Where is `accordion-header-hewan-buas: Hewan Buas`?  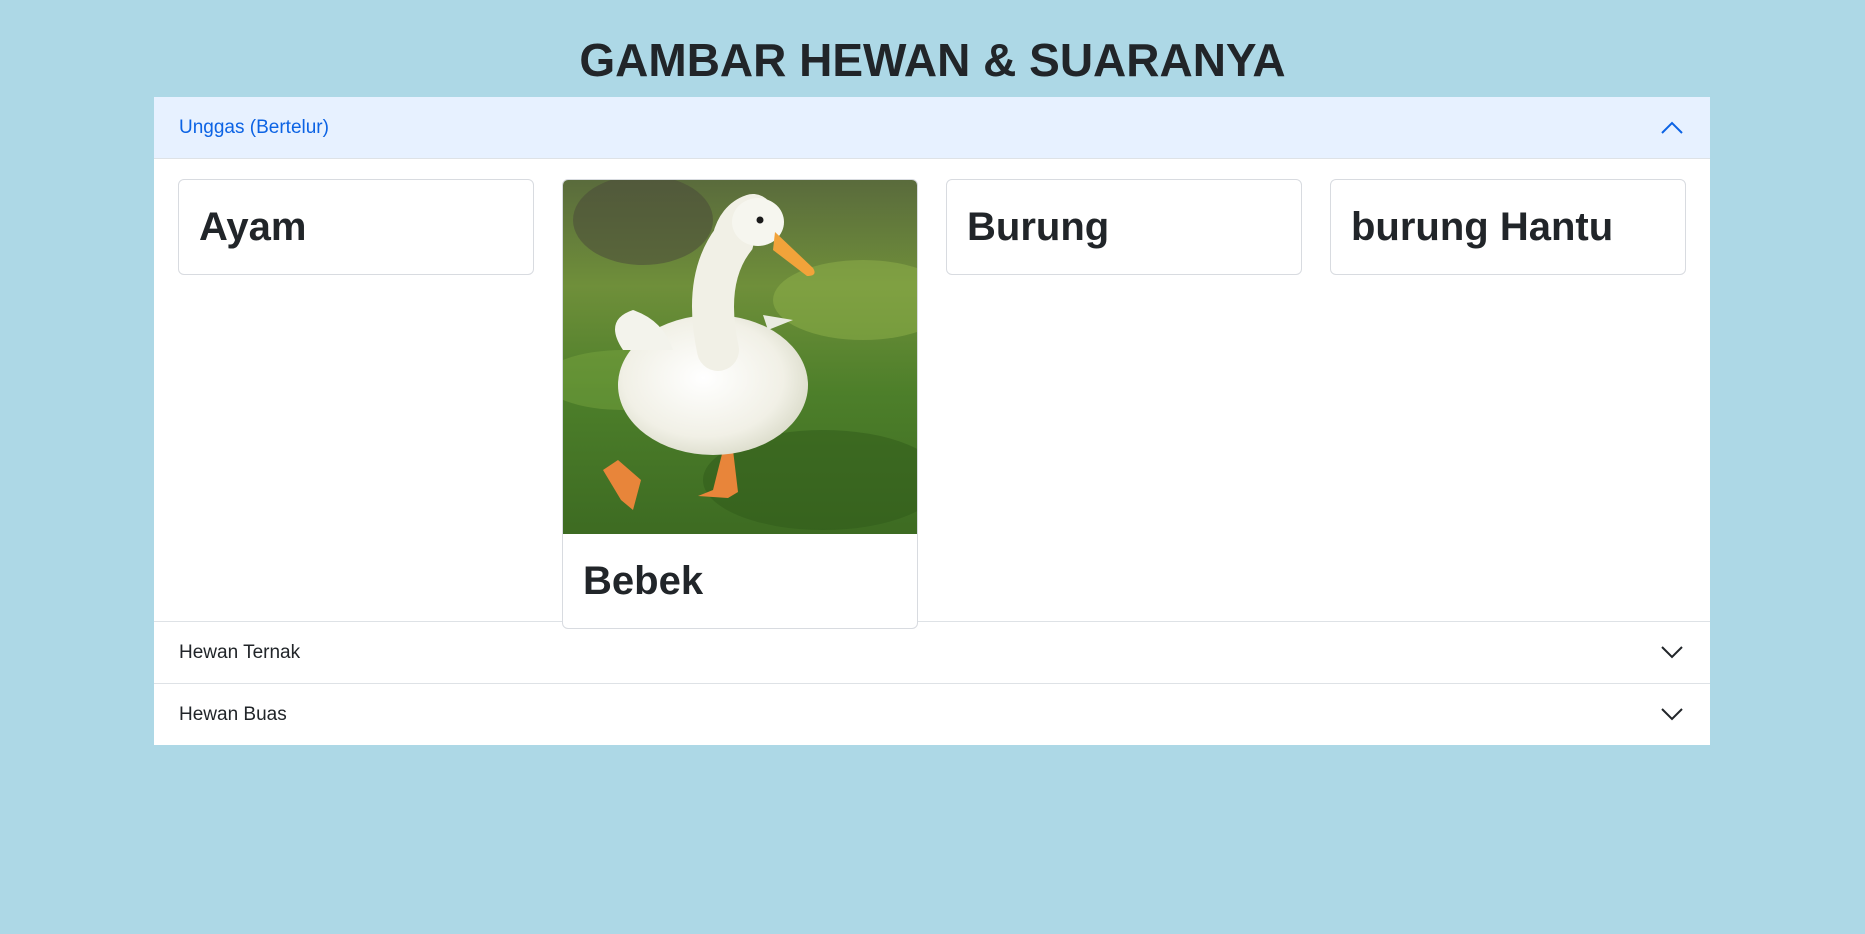
accordion-header-hewan-buas: Hewan Buas is located at coordinates (932, 714).